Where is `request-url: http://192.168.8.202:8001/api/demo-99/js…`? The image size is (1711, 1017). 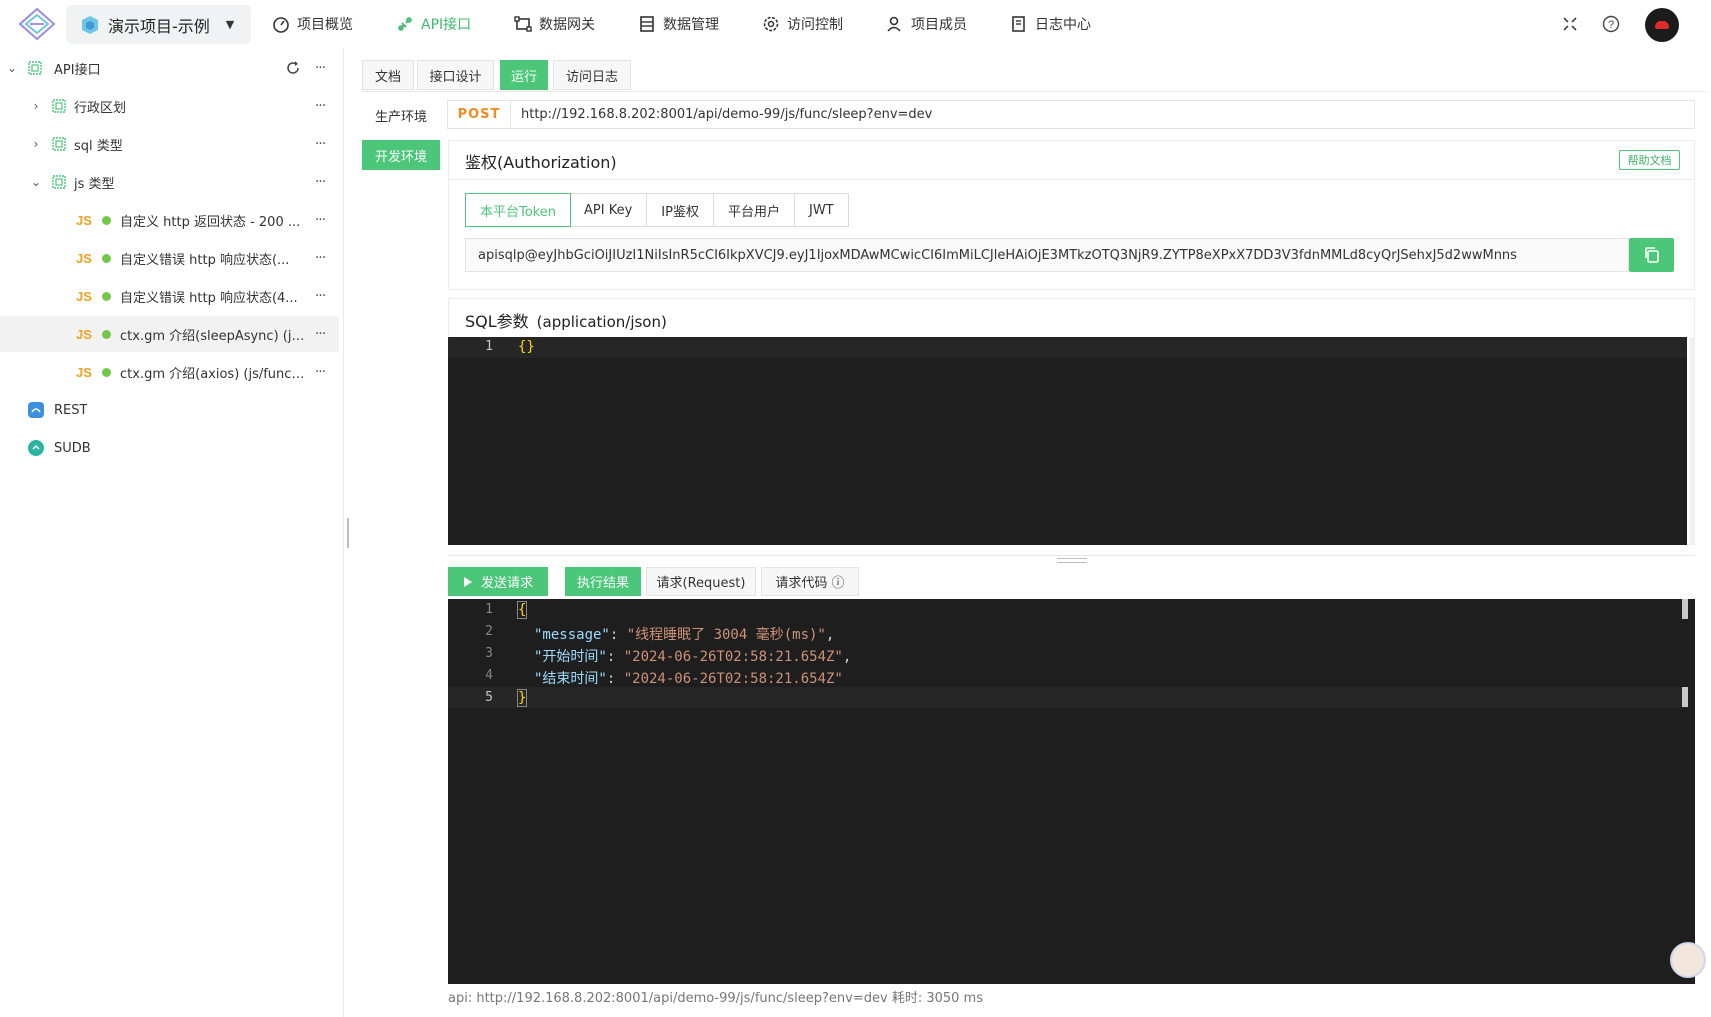
request-url: http://192.168.8.202:8001/api/demo-99/js… is located at coordinates (721, 114).